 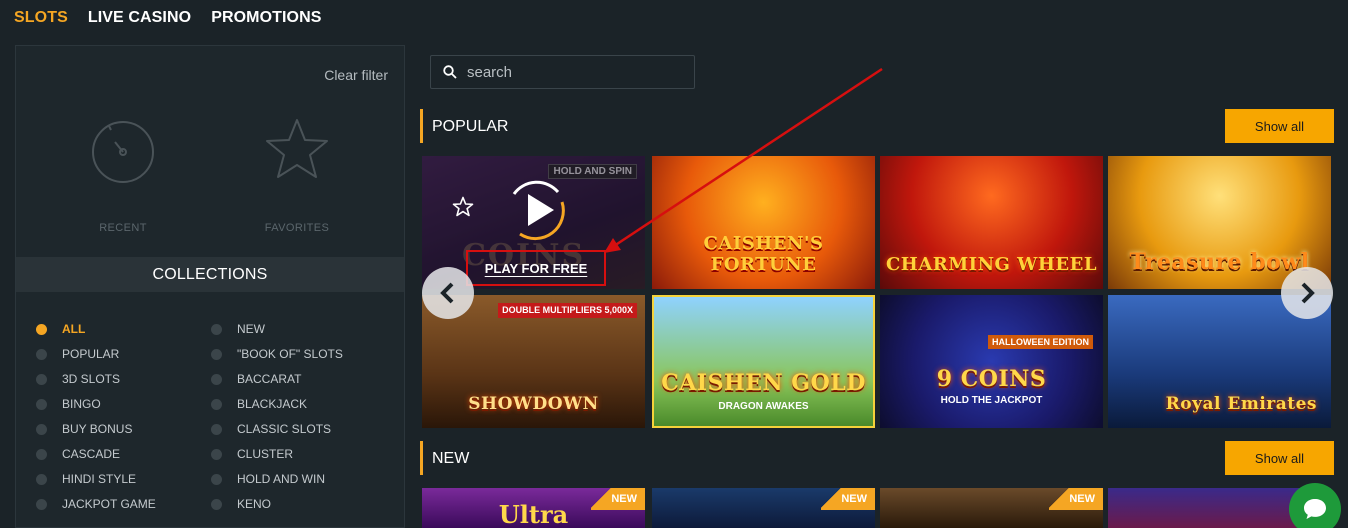 I want to click on game-title: 9 COINS, so click(x=991, y=379).